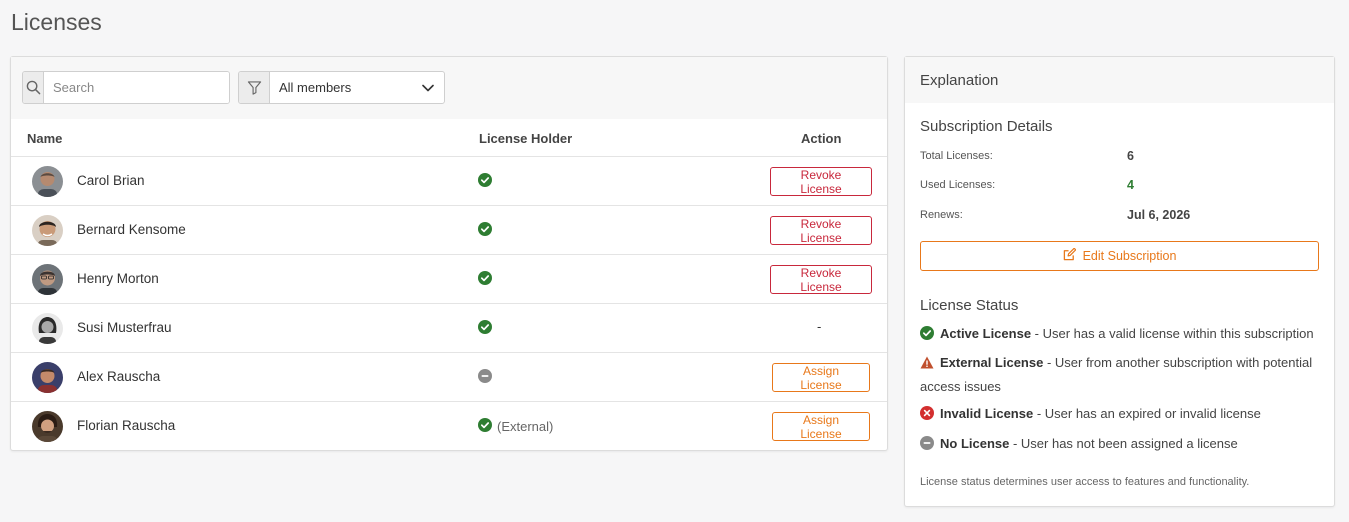 Image resolution: width=1349 pixels, height=522 pixels. Describe the element at coordinates (254, 87) in the screenshot. I see `filter-icon` at that location.